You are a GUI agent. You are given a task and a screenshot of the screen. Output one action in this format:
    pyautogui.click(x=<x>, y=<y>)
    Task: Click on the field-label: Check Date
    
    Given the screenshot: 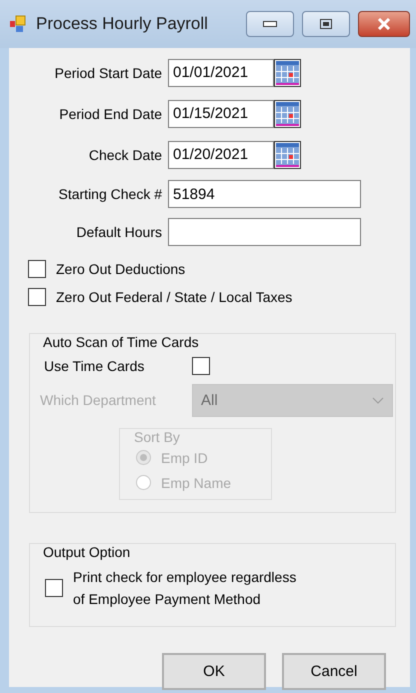 What is the action you would take?
    pyautogui.click(x=125, y=154)
    